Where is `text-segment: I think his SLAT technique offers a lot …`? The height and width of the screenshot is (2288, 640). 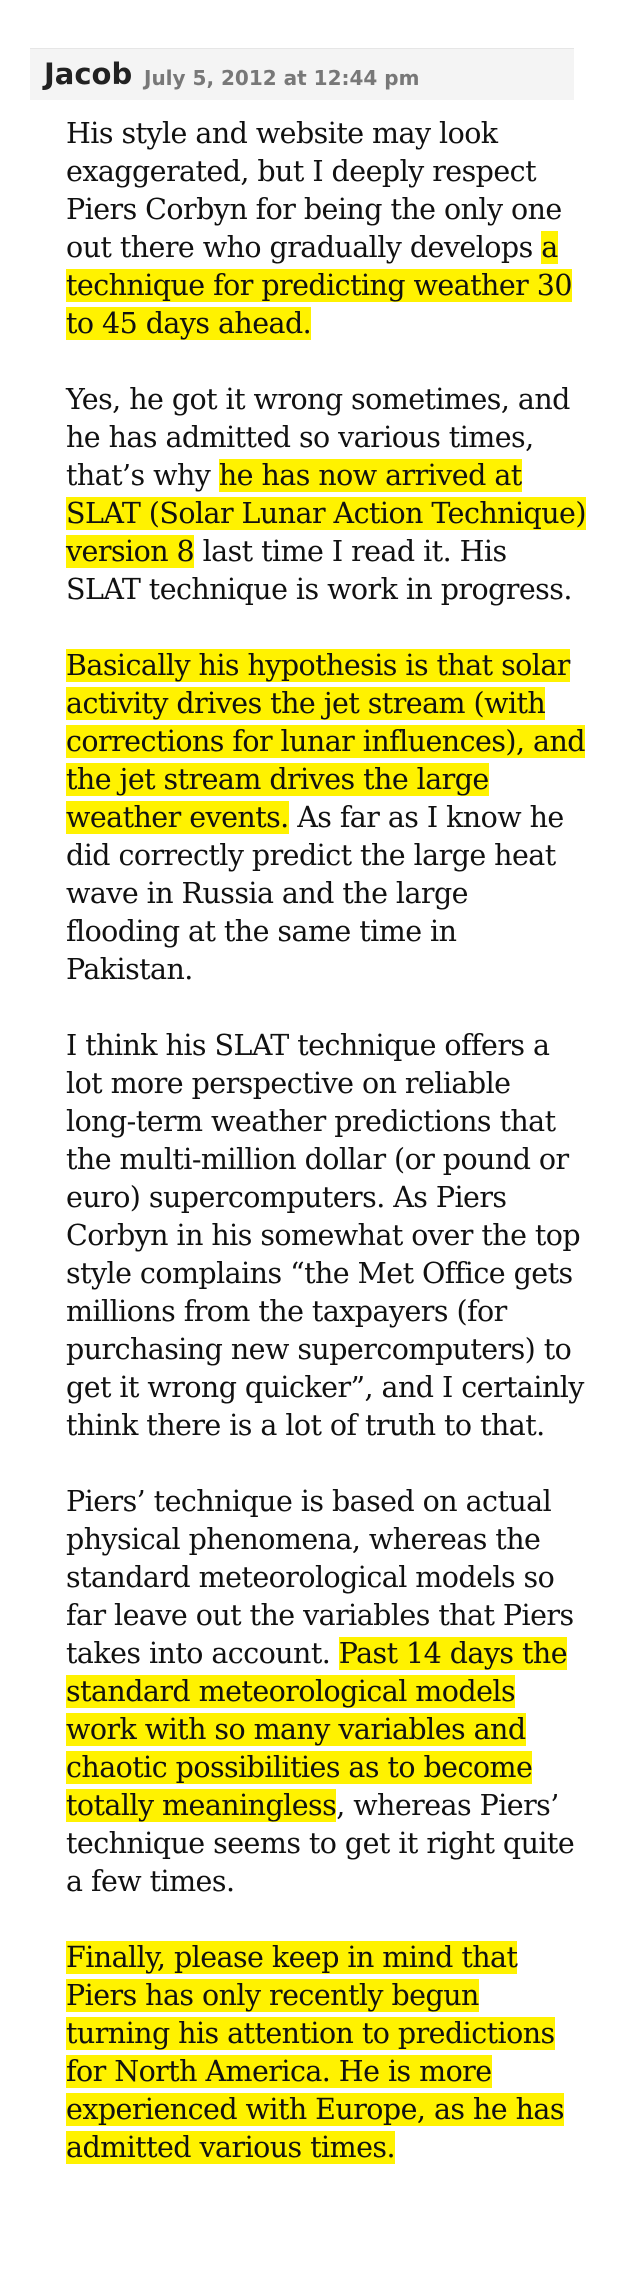
text-segment: I think his SLAT technique offers a lot … is located at coordinates (325, 1235).